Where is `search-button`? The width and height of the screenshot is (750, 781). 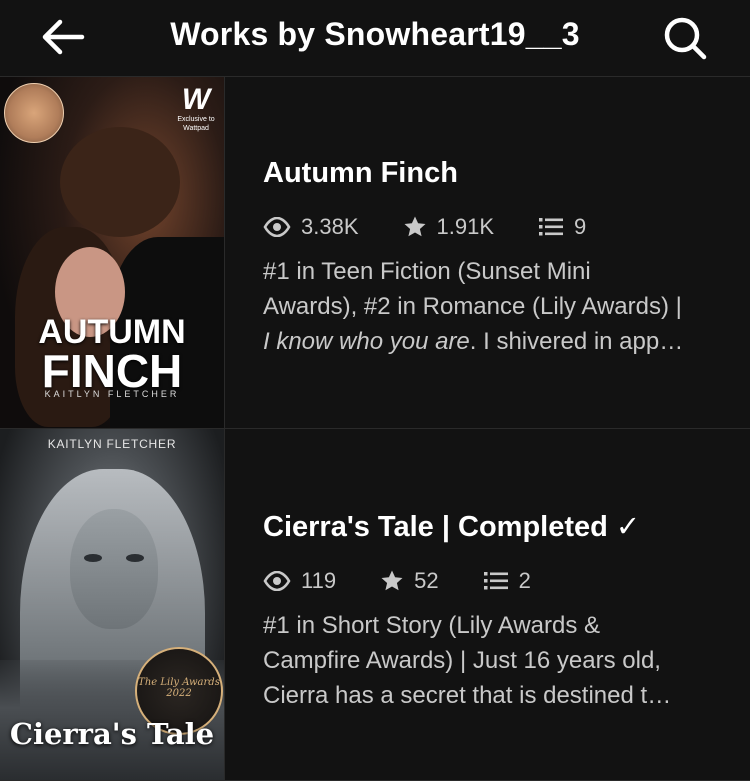
search-button is located at coordinates (685, 38).